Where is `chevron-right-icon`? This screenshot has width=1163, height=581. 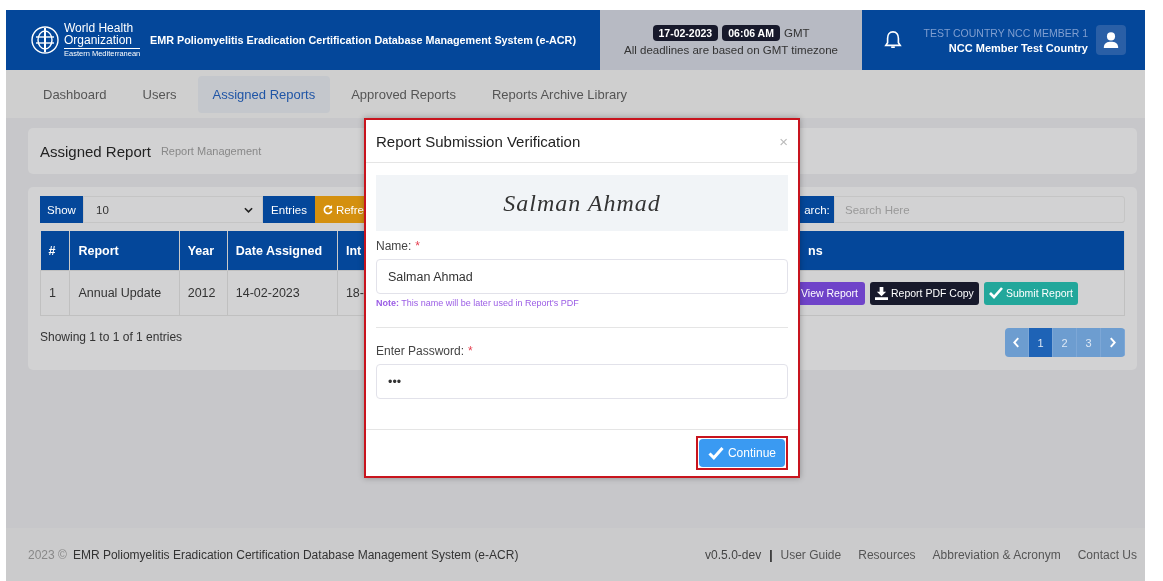
chevron-right-icon is located at coordinates (1112, 342).